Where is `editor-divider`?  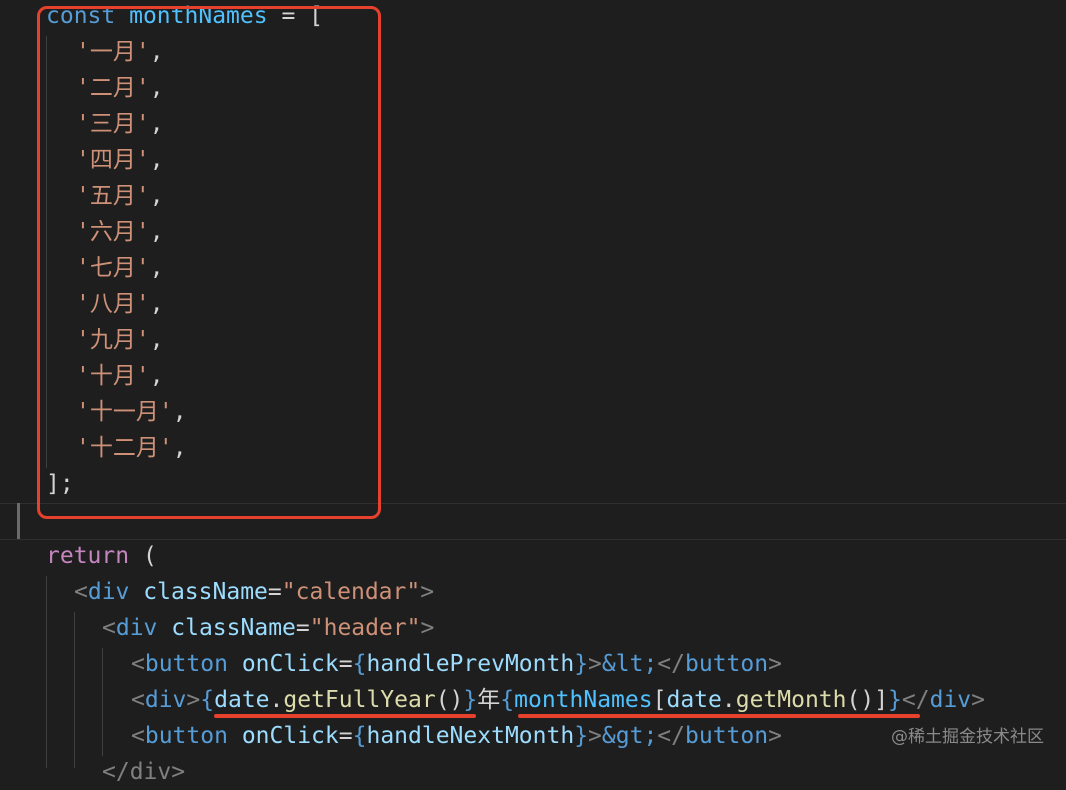 editor-divider is located at coordinates (533, 539).